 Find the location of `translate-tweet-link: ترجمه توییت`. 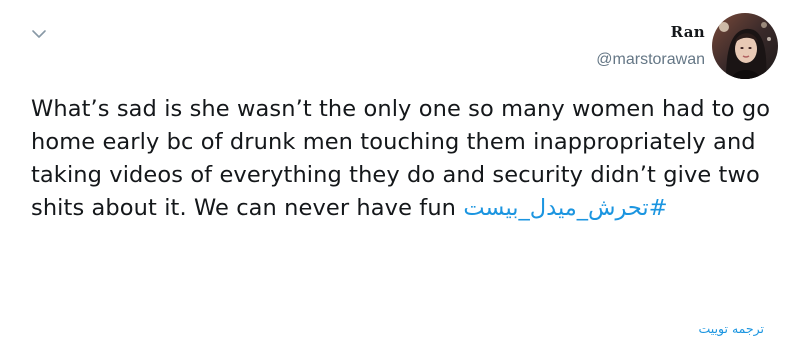

translate-tweet-link: ترجمه توییت is located at coordinates (731, 328).